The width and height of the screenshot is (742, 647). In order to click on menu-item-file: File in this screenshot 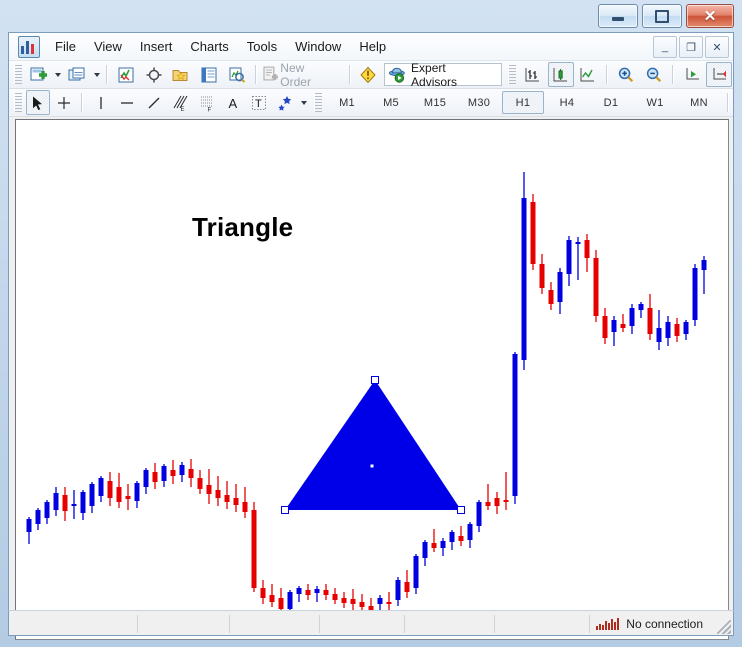, I will do `click(65, 46)`.